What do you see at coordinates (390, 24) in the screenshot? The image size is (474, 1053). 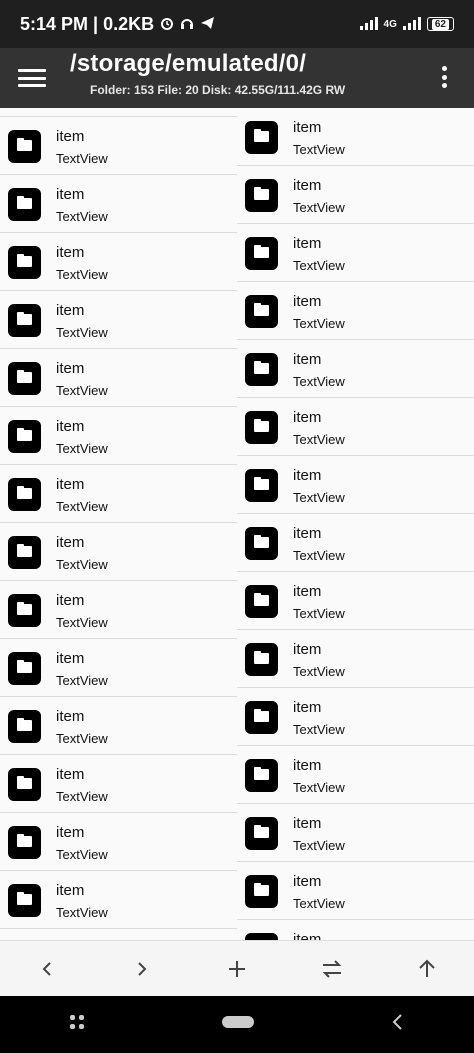 I see `network-label: 4G` at bounding box center [390, 24].